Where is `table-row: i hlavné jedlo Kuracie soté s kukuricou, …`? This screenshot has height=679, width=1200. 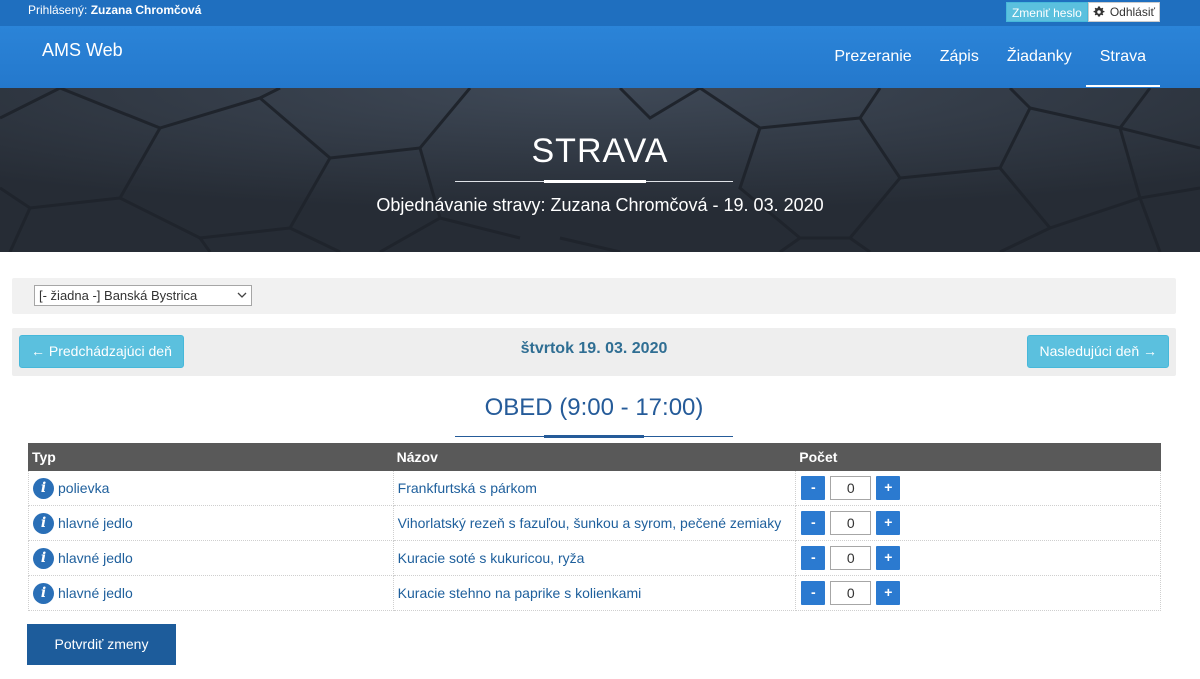 table-row: i hlavné jedlo Kuracie soté s kukuricou, … is located at coordinates (594, 558).